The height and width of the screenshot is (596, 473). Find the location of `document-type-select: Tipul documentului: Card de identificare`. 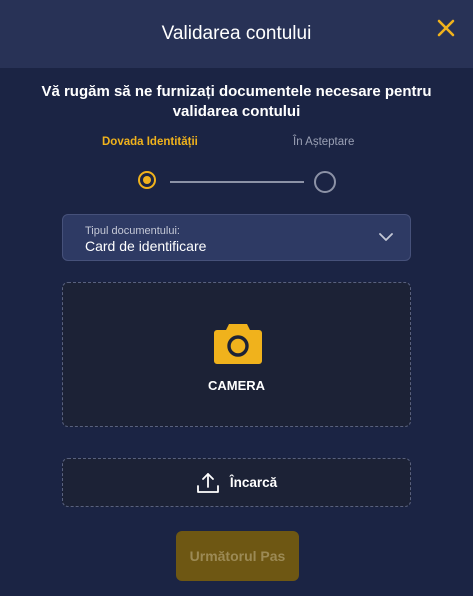

document-type-select: Tipul documentului: Card de identificare is located at coordinates (236, 237).